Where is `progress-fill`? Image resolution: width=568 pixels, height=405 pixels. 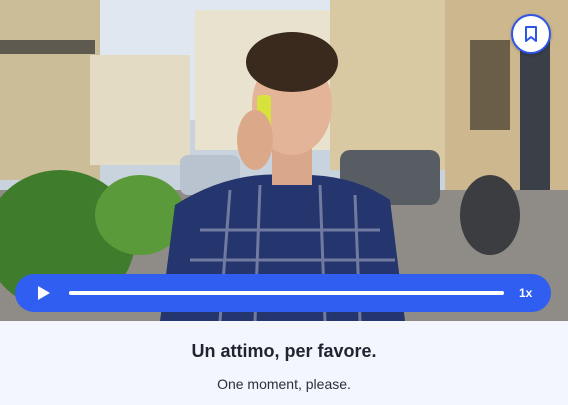
progress-fill is located at coordinates (286, 293).